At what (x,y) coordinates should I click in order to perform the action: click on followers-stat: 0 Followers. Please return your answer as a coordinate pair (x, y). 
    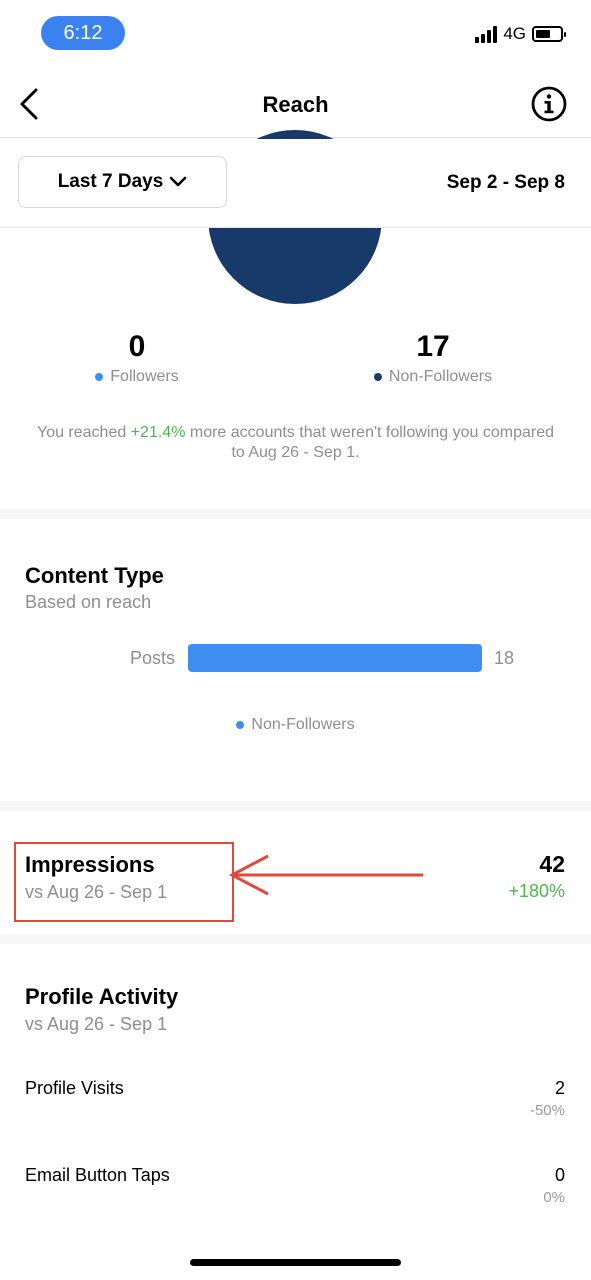
    Looking at the image, I should click on (137, 358).